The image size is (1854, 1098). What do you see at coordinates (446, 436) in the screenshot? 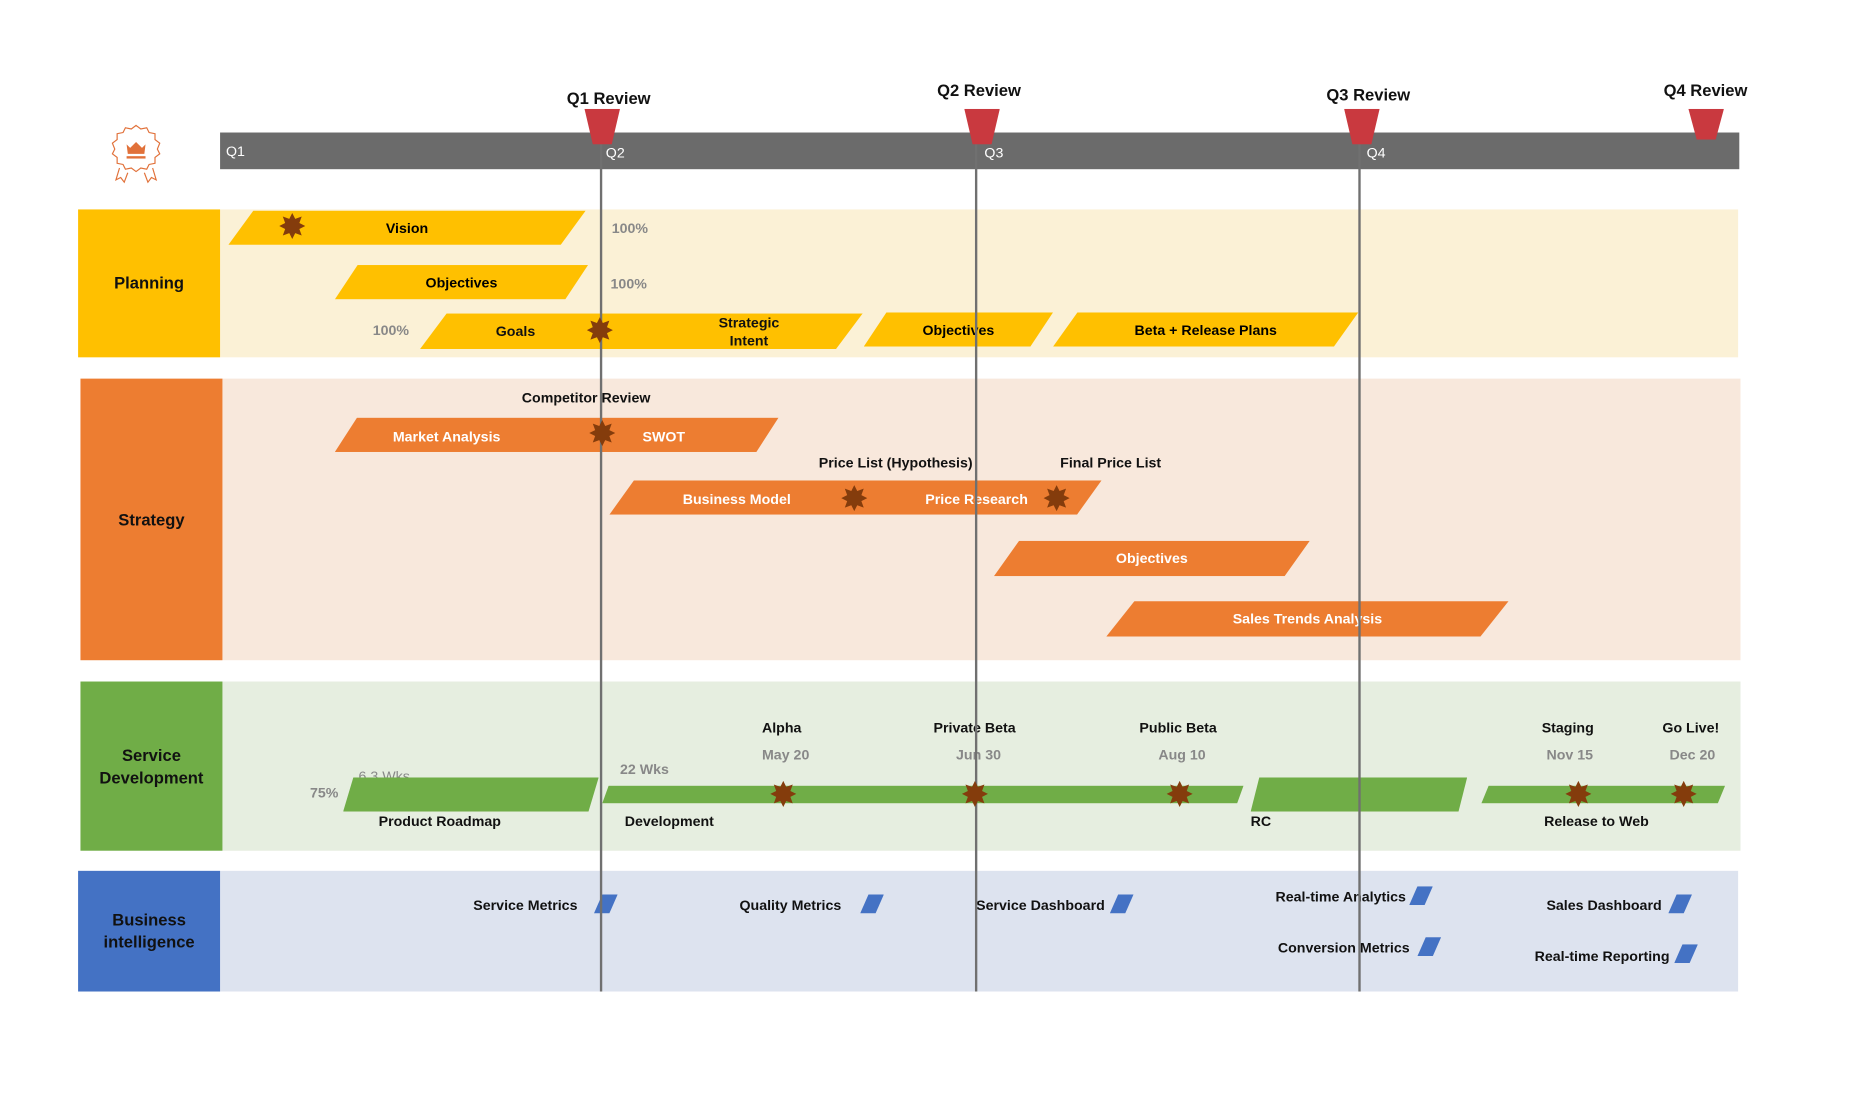
I see `task-market-analysis-label: Market Analysis` at bounding box center [446, 436].